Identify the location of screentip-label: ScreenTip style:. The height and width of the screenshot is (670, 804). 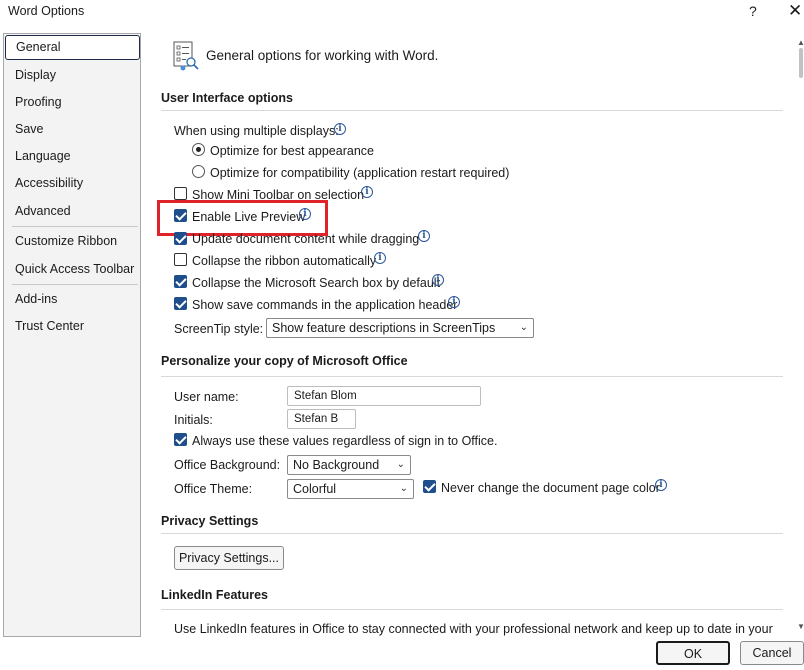
(219, 329).